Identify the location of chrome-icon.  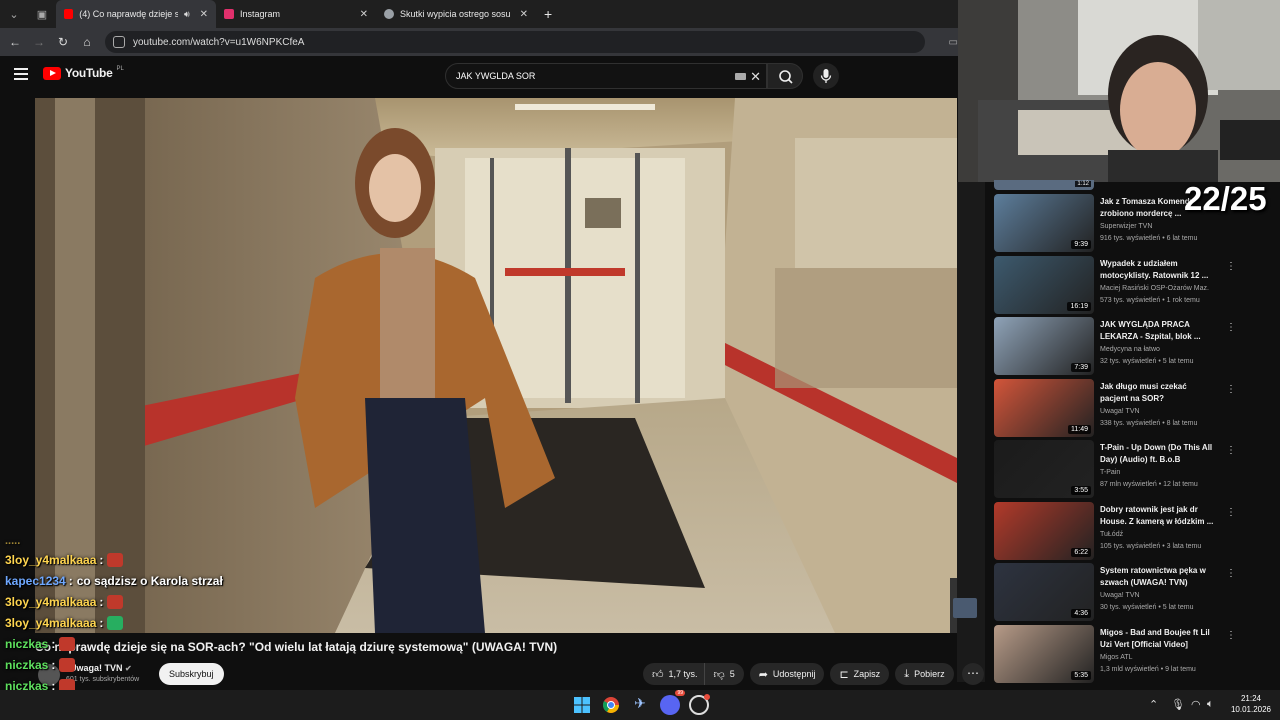
(611, 705).